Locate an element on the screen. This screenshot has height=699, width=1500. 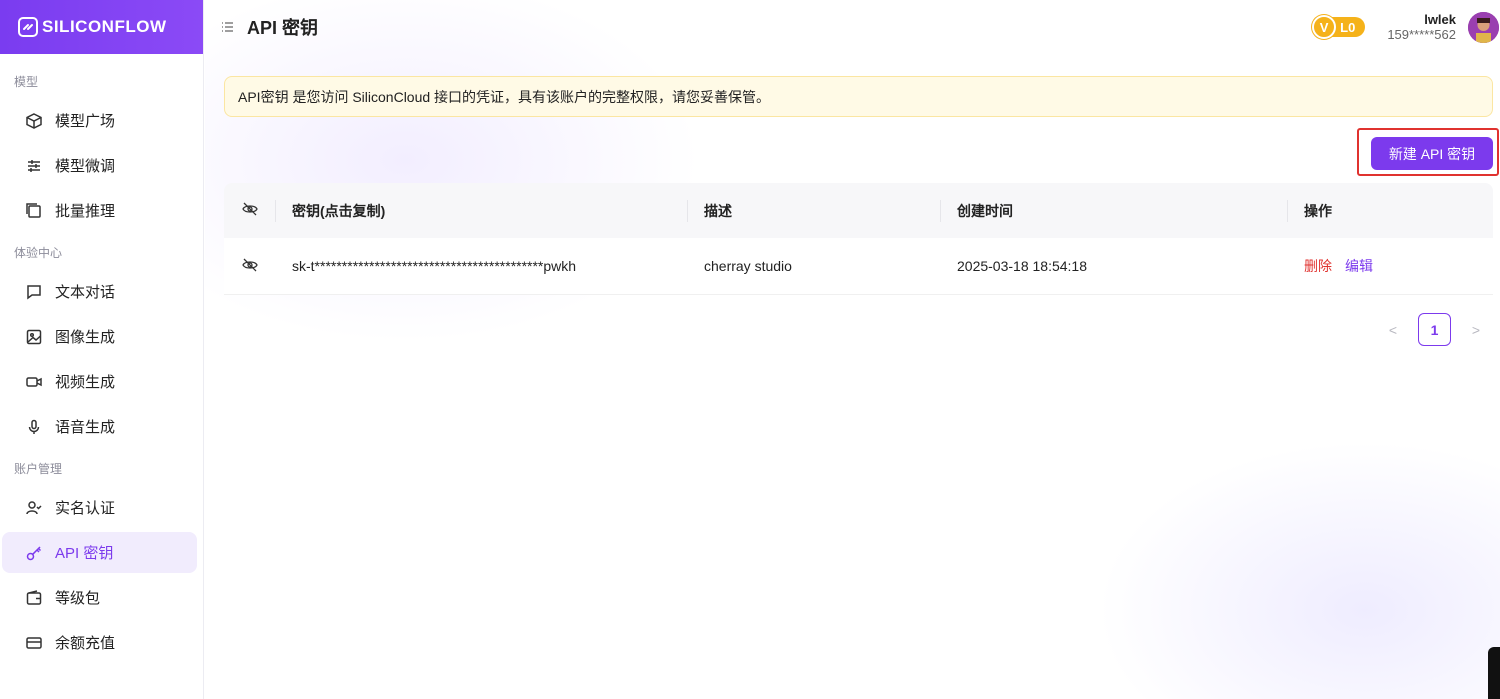
user-info: lwlek 159*****562 is located at coordinates (1421, 27).